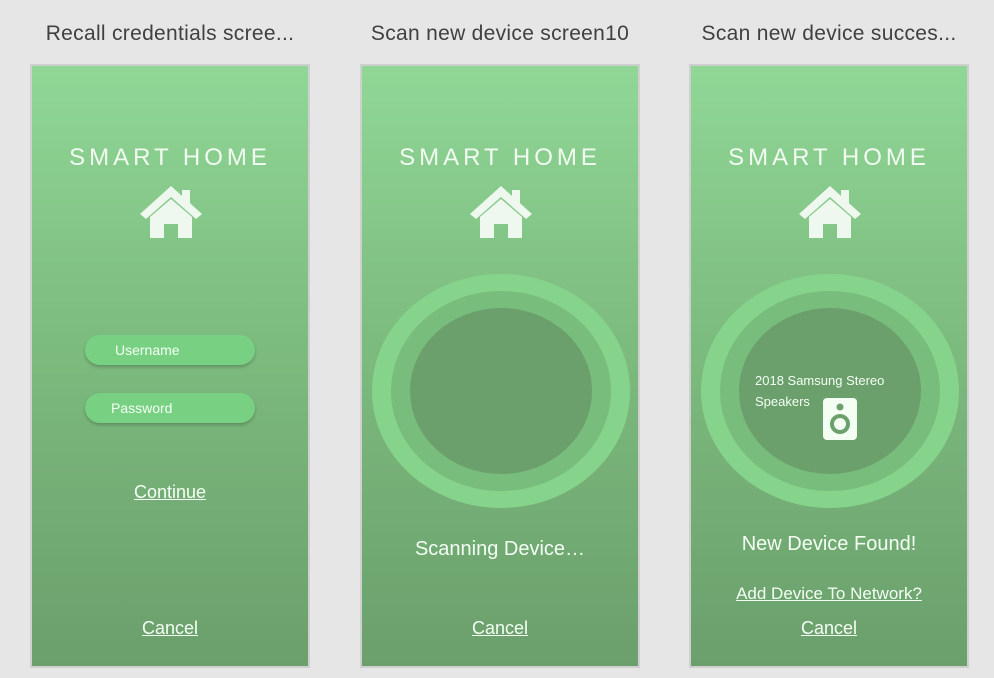 This screenshot has height=678, width=994. I want to click on username-field: Username, so click(170, 350).